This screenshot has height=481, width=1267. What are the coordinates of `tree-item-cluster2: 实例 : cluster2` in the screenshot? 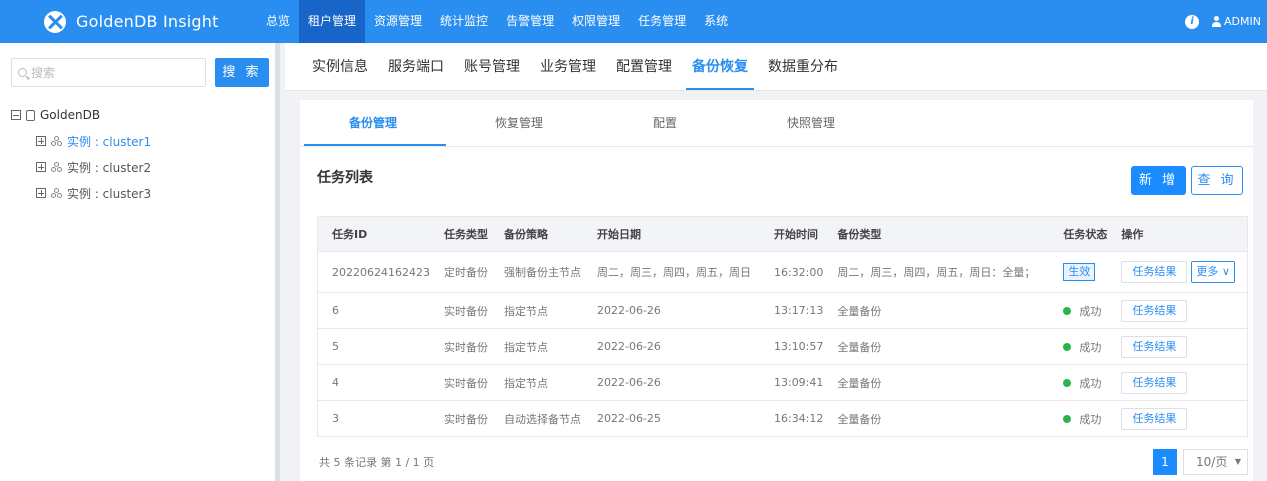 It's located at (93, 167).